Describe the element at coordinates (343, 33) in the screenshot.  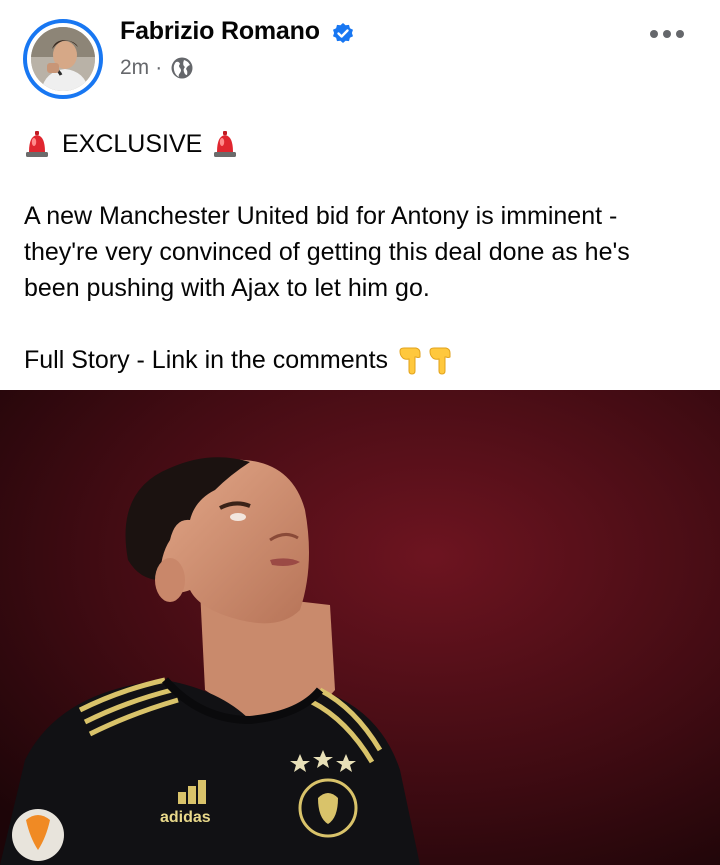
I see `verified-badge-icon` at that location.